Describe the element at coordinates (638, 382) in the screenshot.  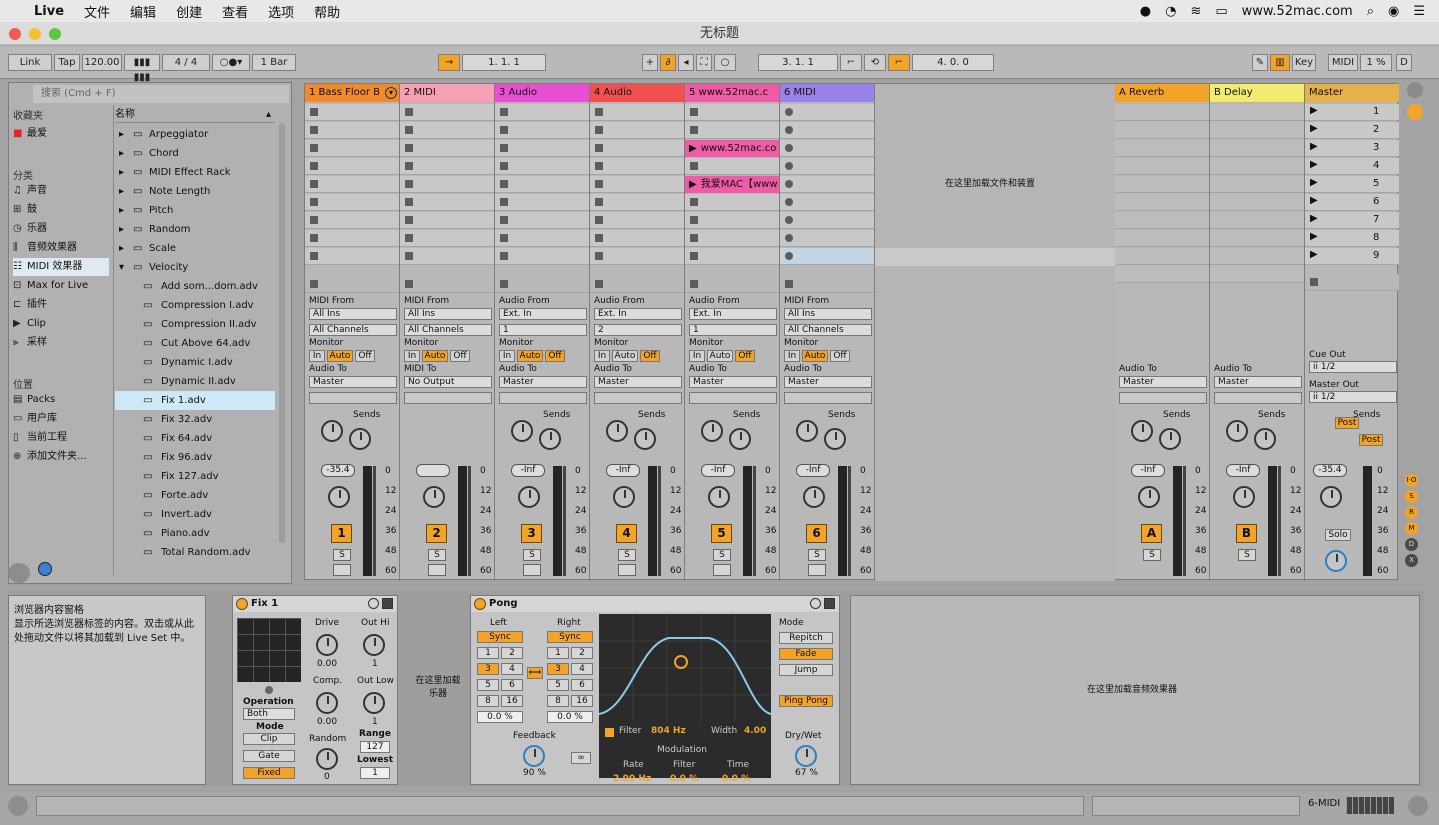
I see `output-select: Master` at that location.